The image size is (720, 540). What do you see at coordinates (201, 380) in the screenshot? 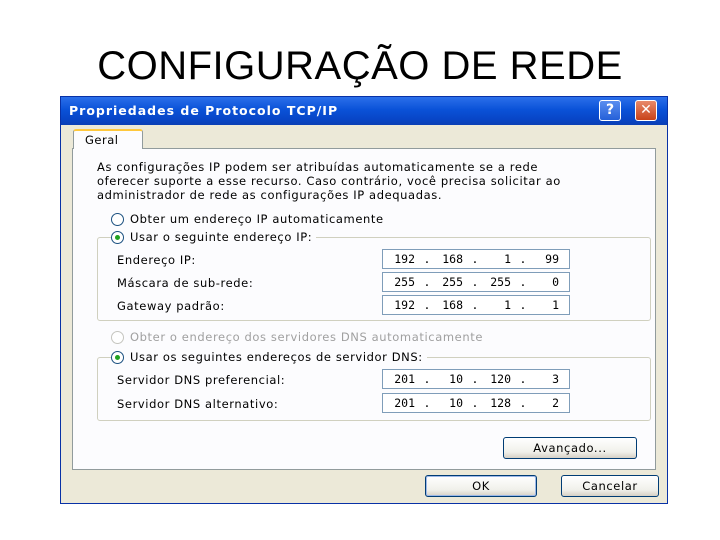
I see `preferred-dns-label: Servidor DNS preferencial:` at bounding box center [201, 380].